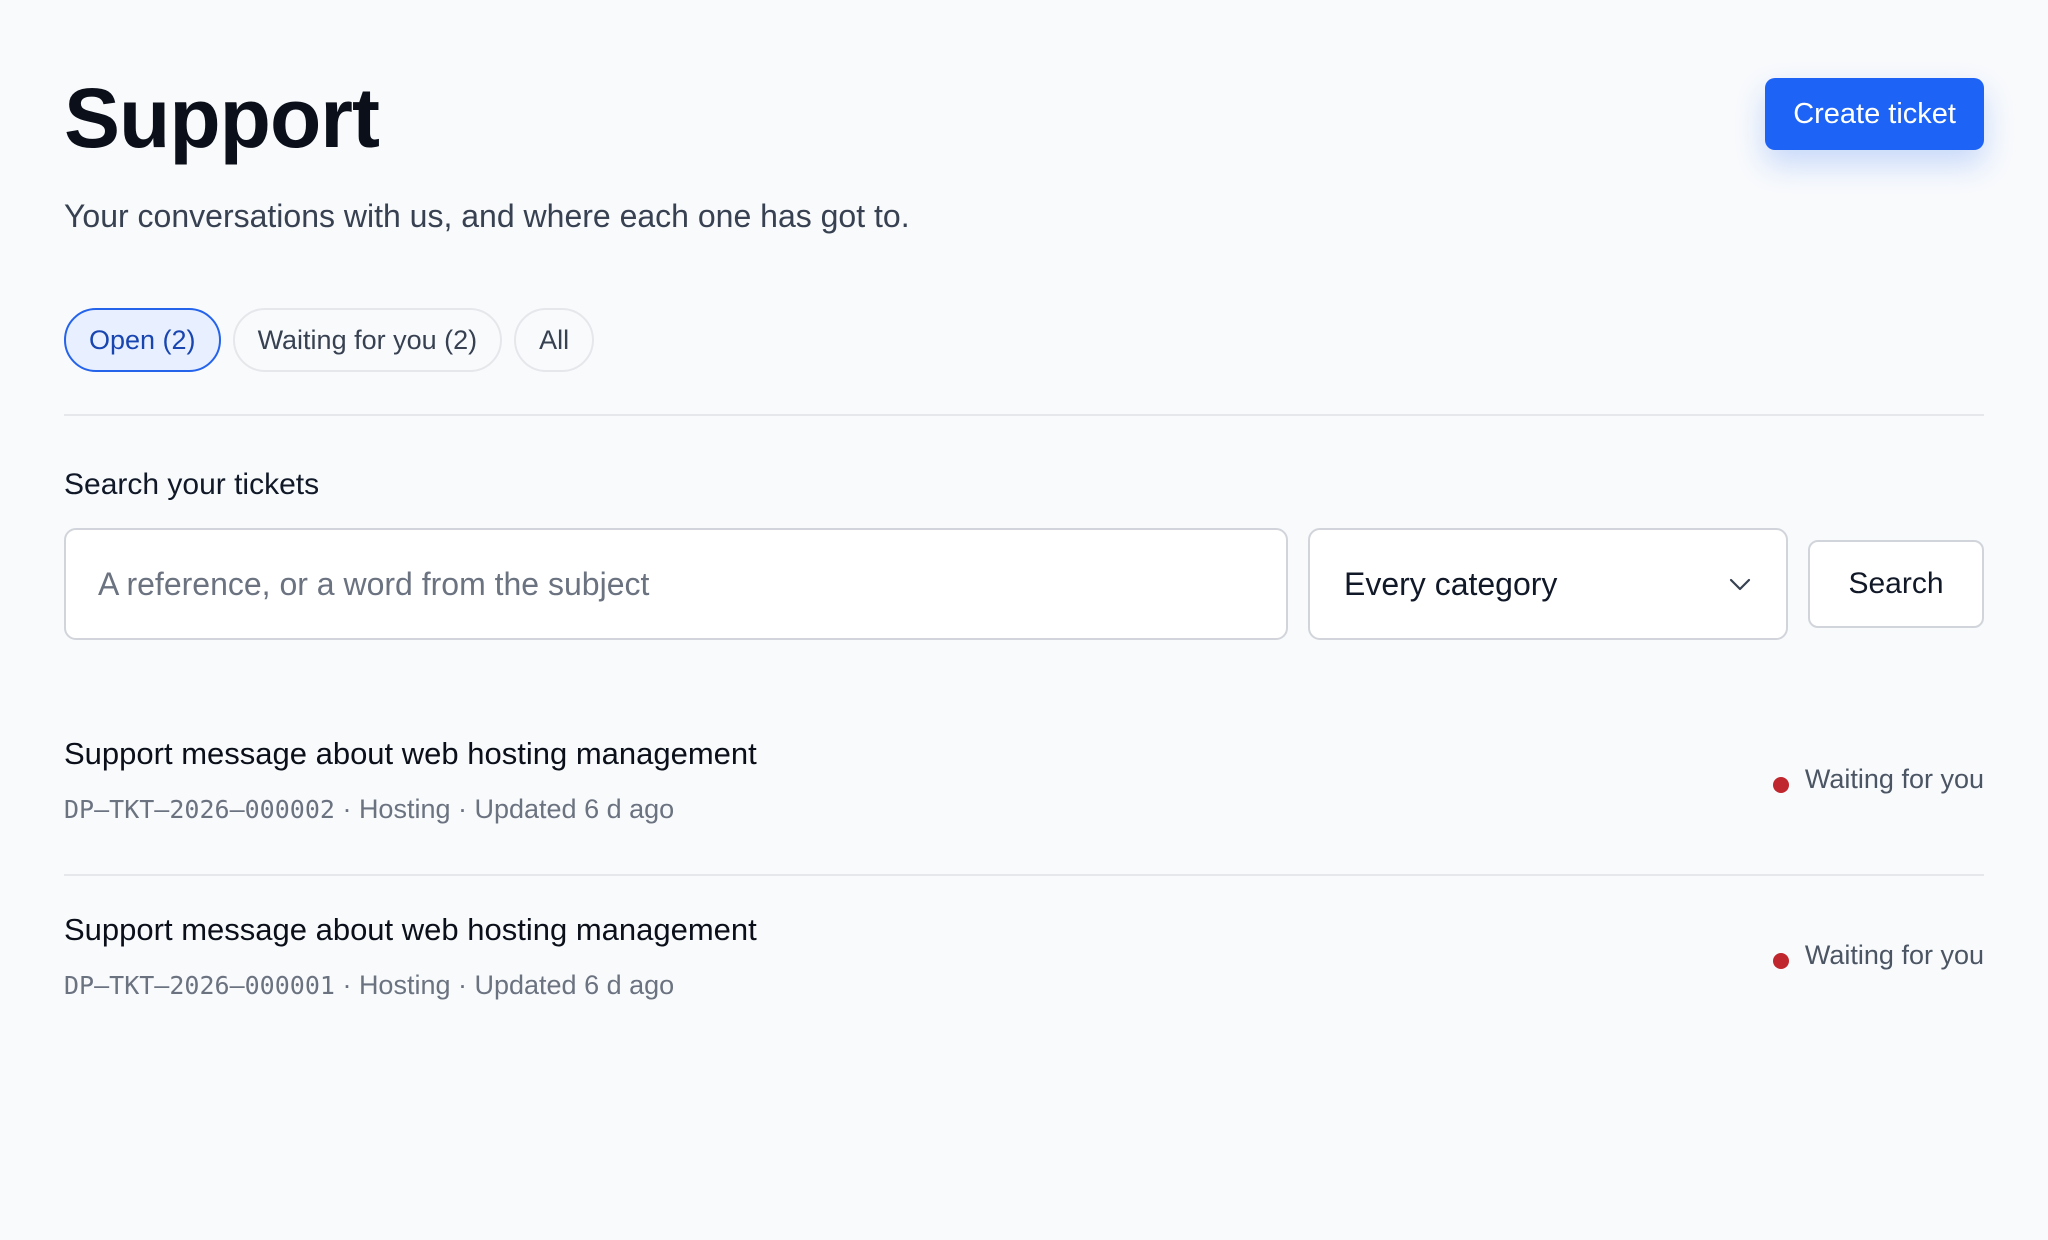 This screenshot has height=1240, width=2048. Describe the element at coordinates (676, 584) in the screenshot. I see `search-input` at that location.